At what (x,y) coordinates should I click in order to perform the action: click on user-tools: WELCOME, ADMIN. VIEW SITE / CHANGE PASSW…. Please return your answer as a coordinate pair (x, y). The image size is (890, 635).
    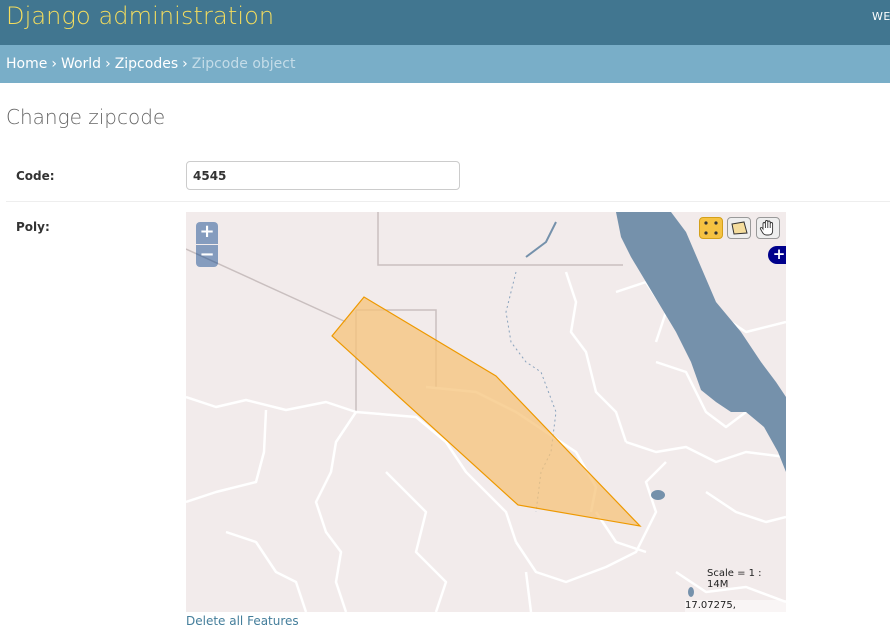
    Looking at the image, I should click on (881, 16).